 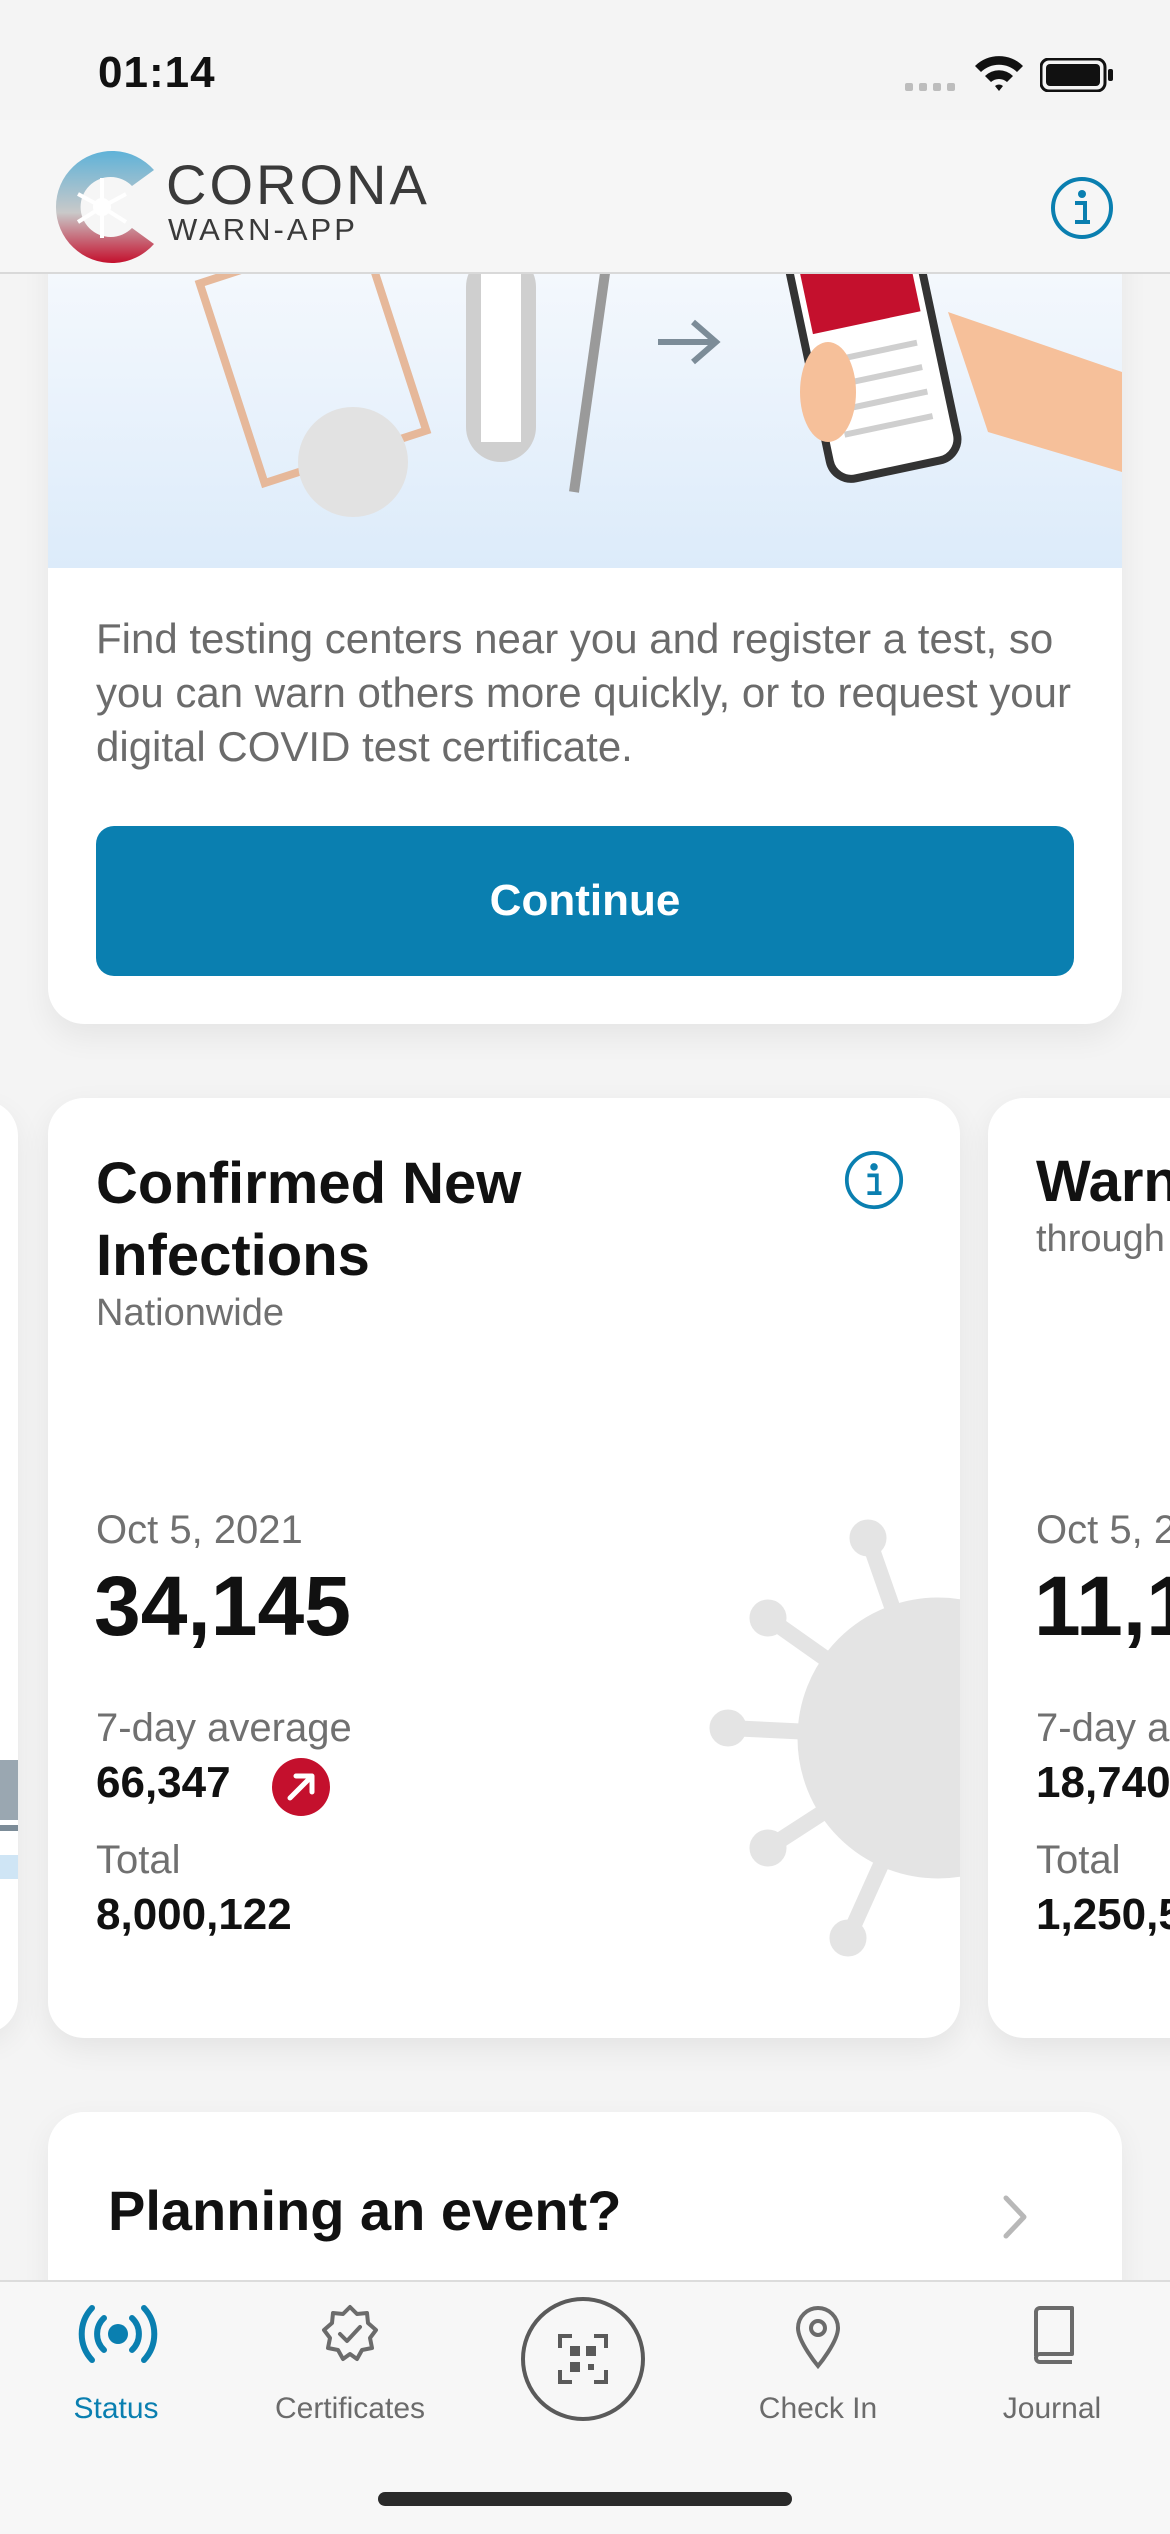 I want to click on tab-check-in: Check In, so click(x=818, y=2362).